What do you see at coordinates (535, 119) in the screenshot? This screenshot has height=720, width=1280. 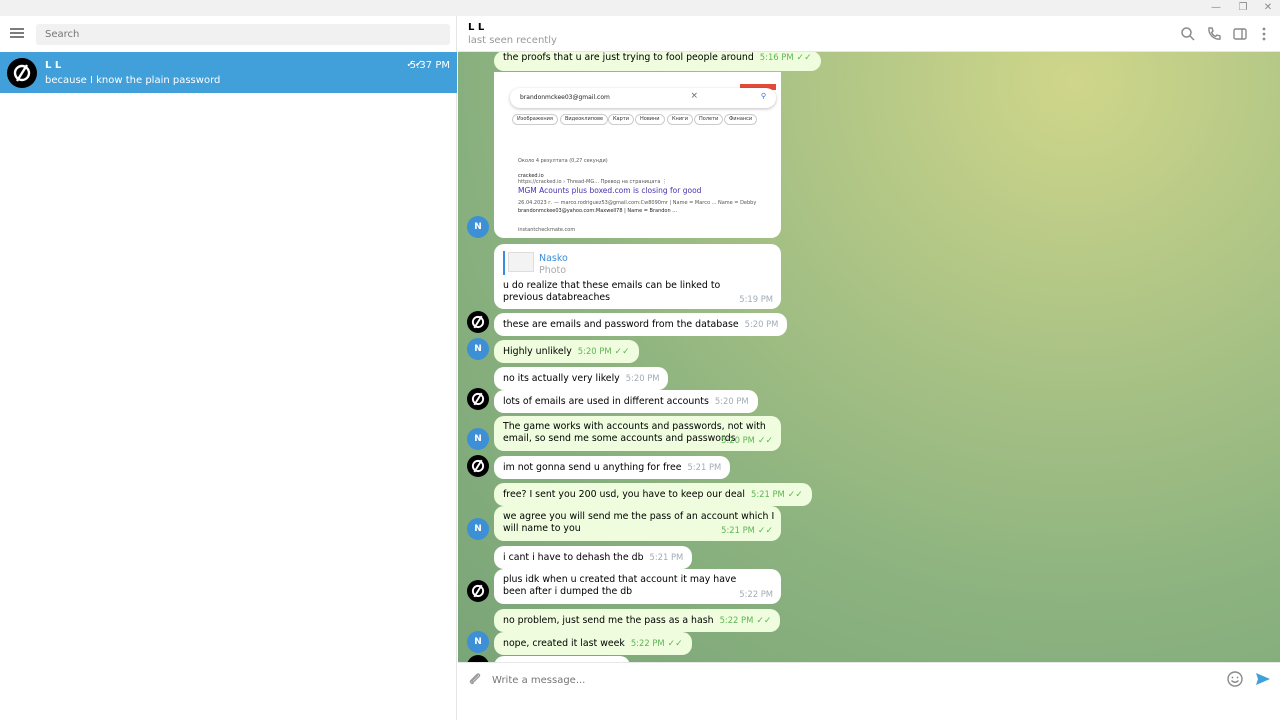 I see `photo-chip: Изображения` at bounding box center [535, 119].